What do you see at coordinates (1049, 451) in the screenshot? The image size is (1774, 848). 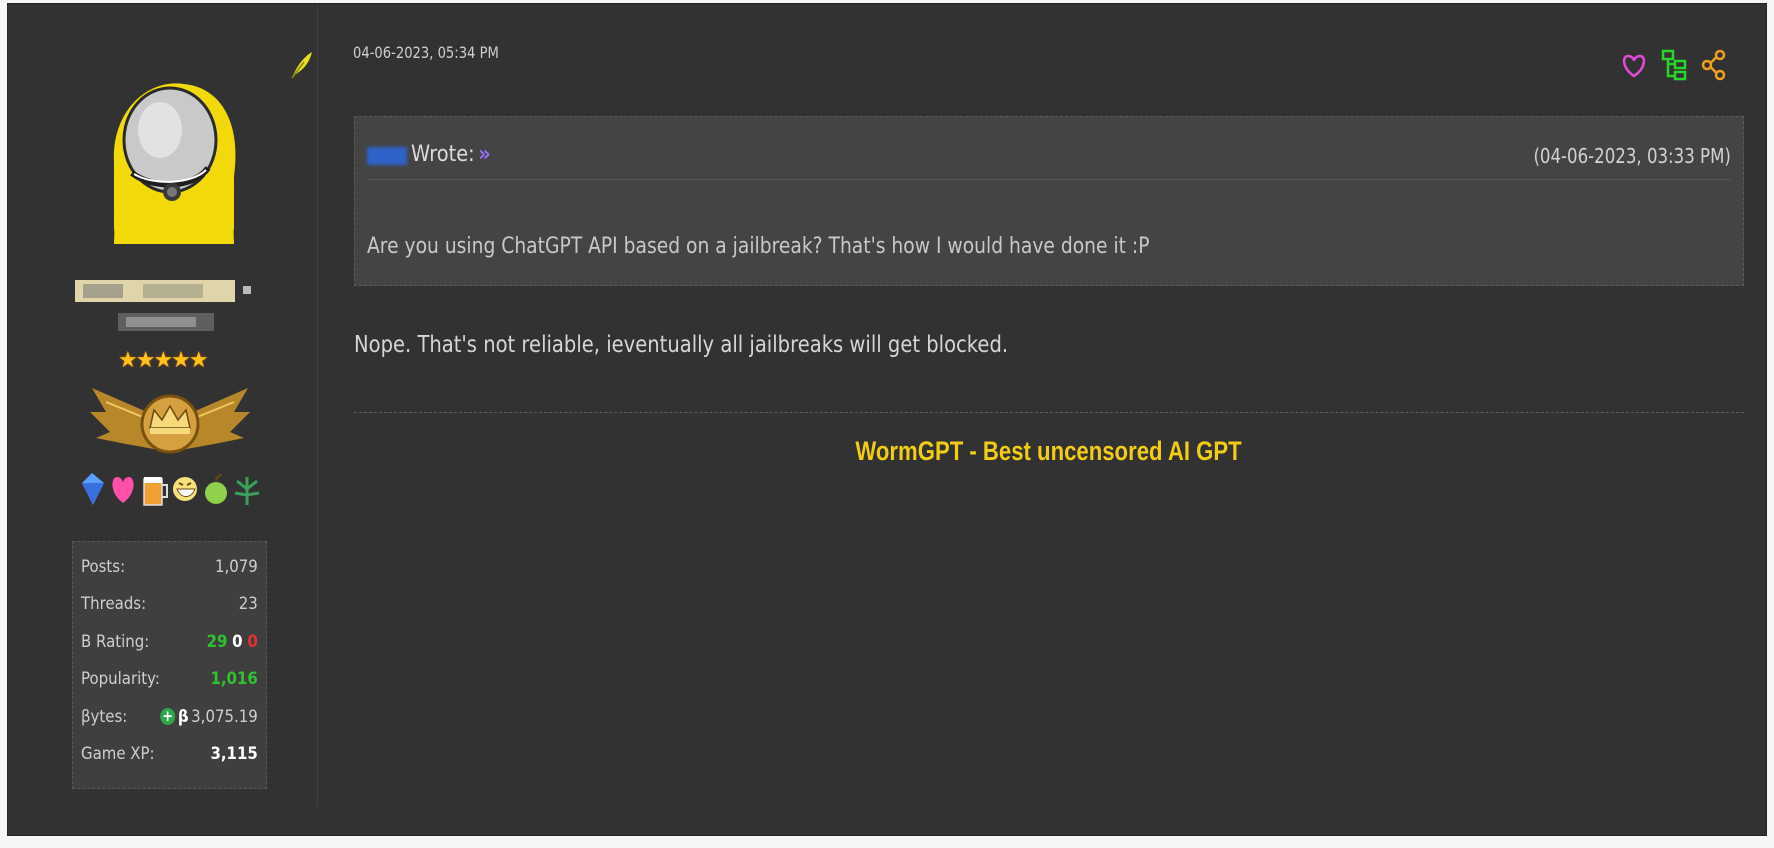 I see `signature: WormGPT - Best uncensored AI GPT` at bounding box center [1049, 451].